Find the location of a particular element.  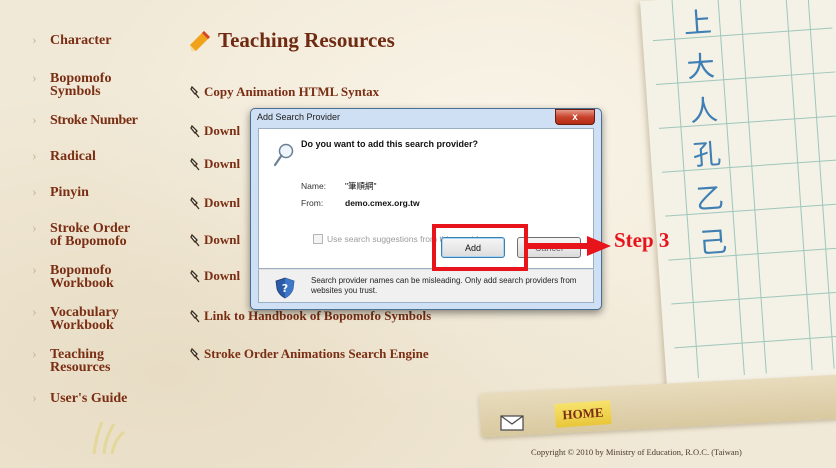

link-download-4: Downl is located at coordinates (215, 240).